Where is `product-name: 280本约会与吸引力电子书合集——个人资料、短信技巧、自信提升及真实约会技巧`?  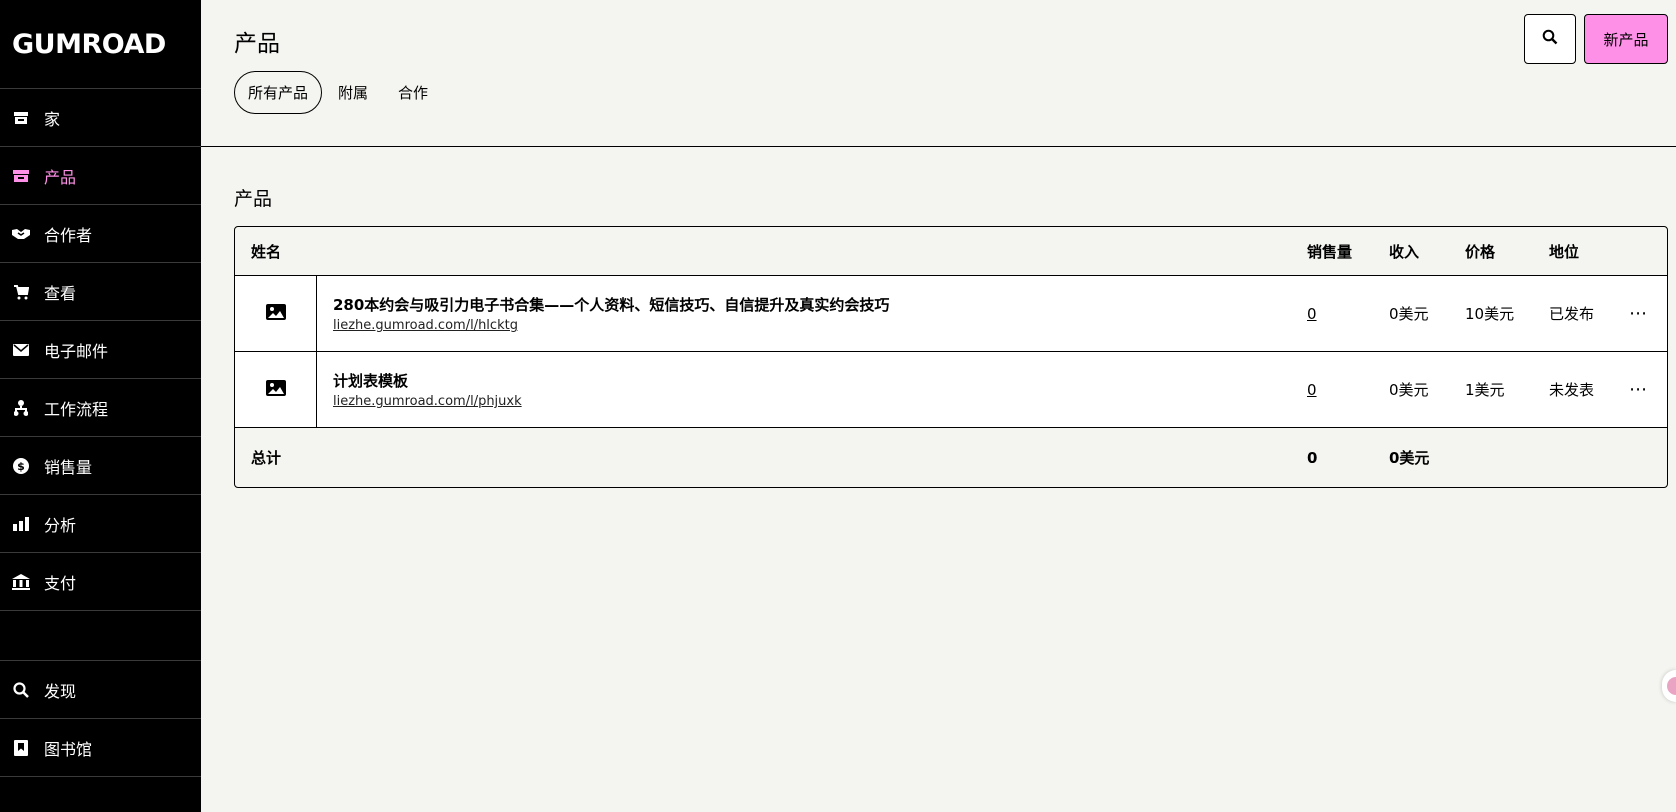 product-name: 280本约会与吸引力电子书合集——个人资料、短信技巧、自信提升及真实约会技巧 is located at coordinates (820, 304).